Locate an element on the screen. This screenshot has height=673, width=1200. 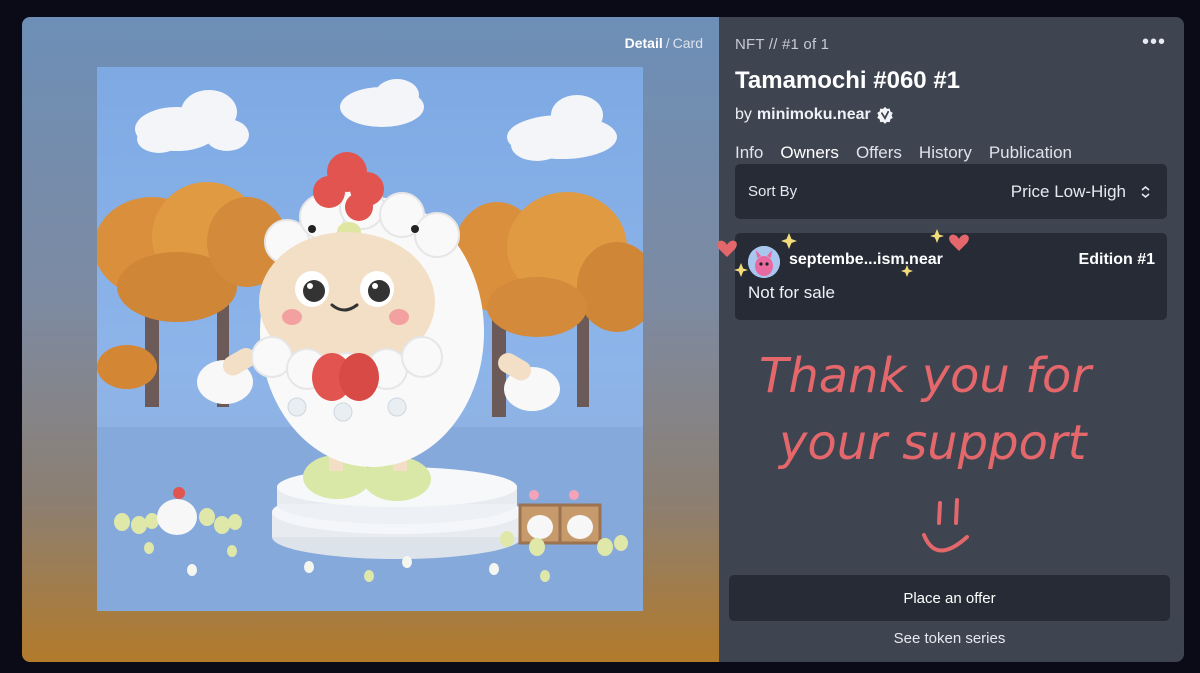
handwritten-note: Thank you for your support is located at coordinates (926, 450).